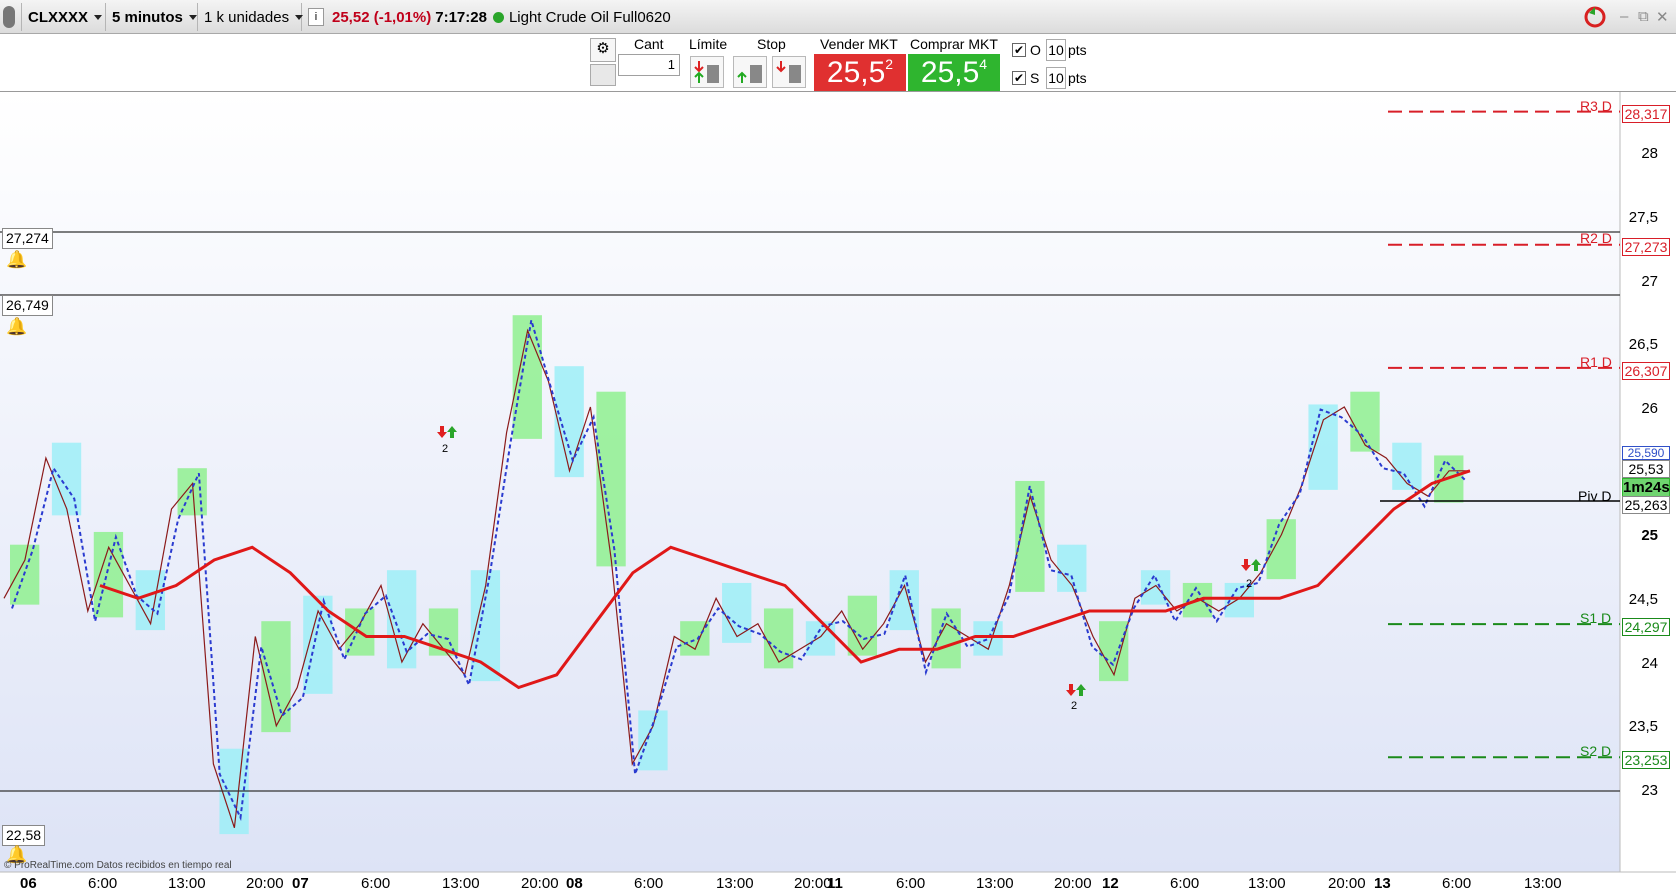 The width and height of the screenshot is (1676, 894). Describe the element at coordinates (382, 17) in the screenshot. I see `price-change: 25,52 (-1,01%)` at that location.